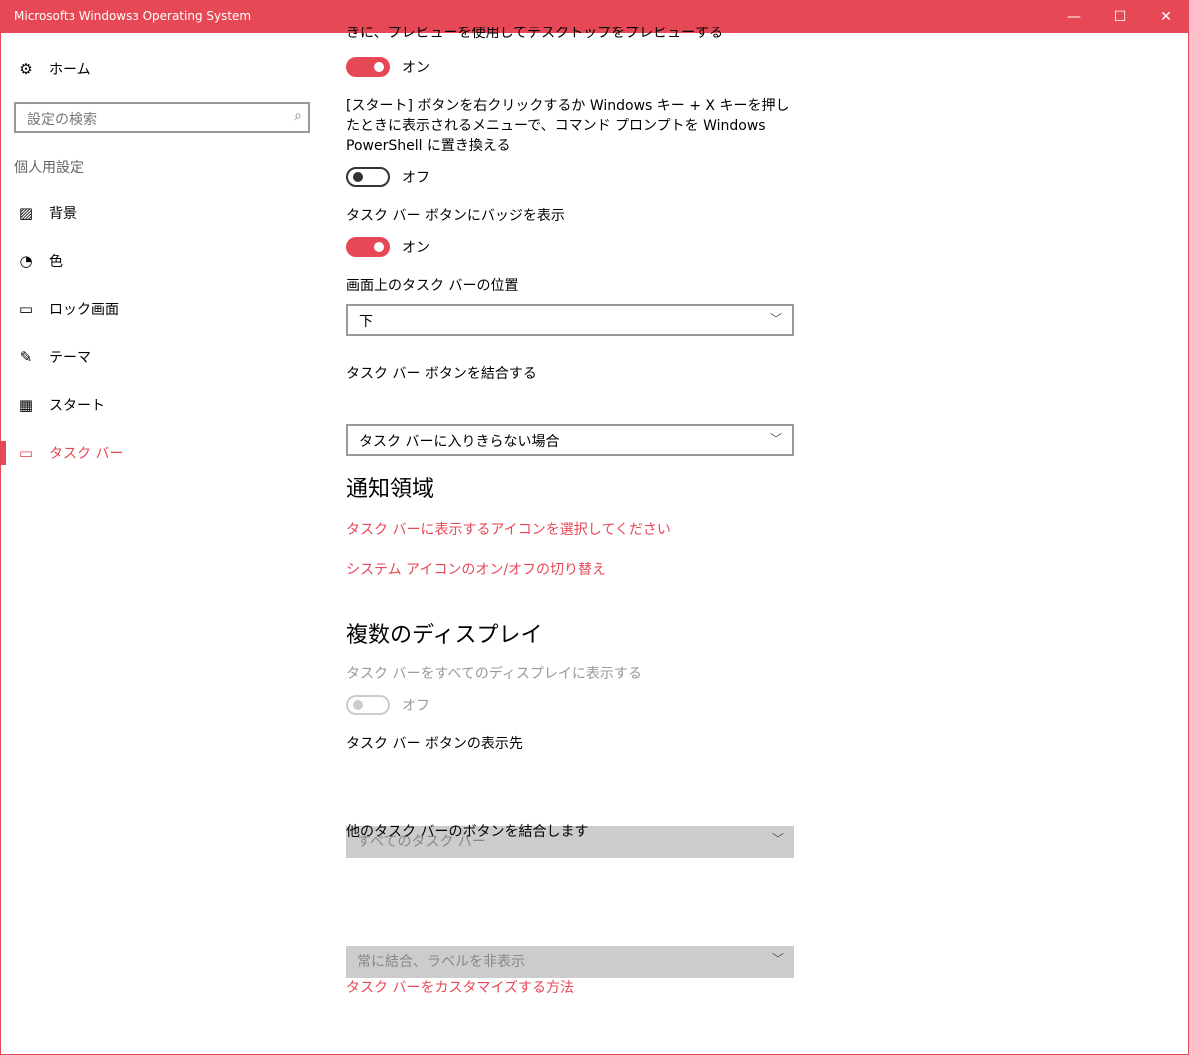 The image size is (1189, 1055). I want to click on position-label: 画面上のタスク バーの位置, so click(432, 286).